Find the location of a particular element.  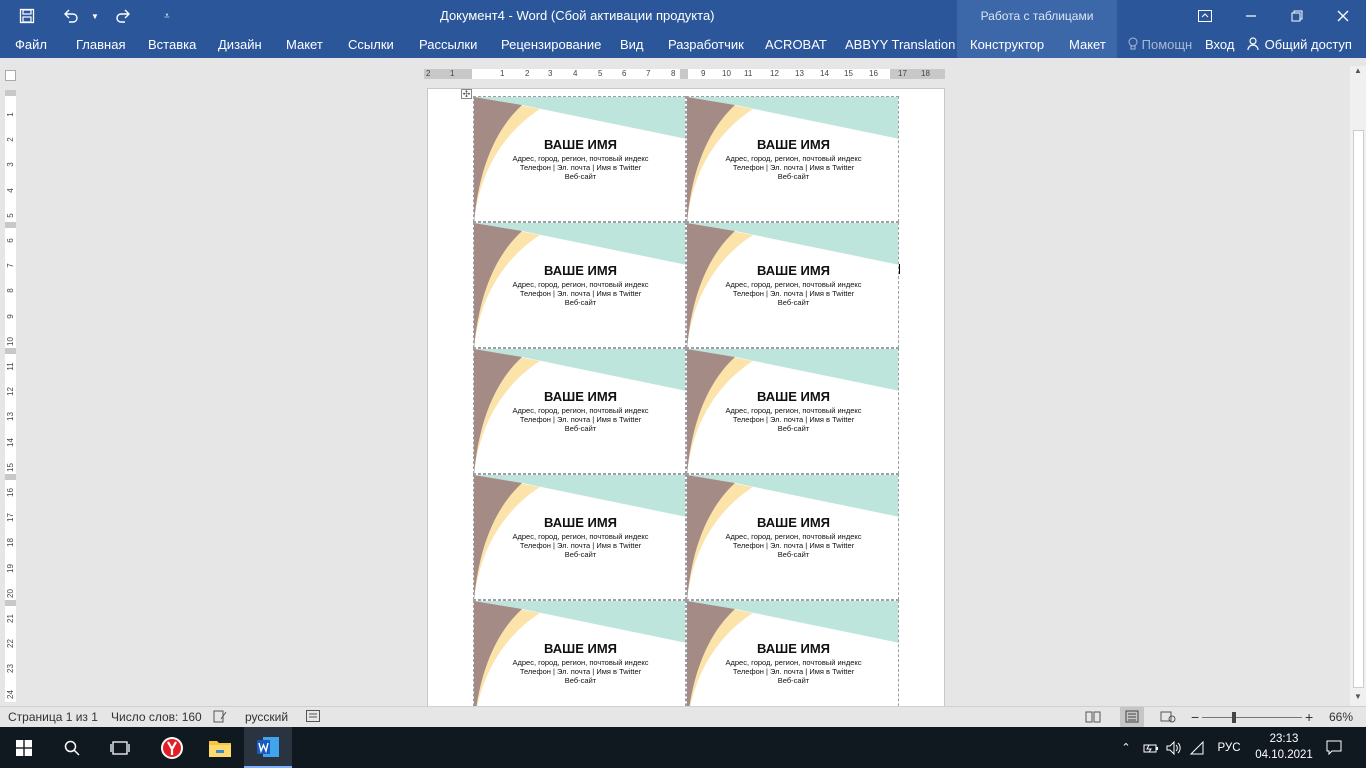

print-layout-icon is located at coordinates (1132, 717).